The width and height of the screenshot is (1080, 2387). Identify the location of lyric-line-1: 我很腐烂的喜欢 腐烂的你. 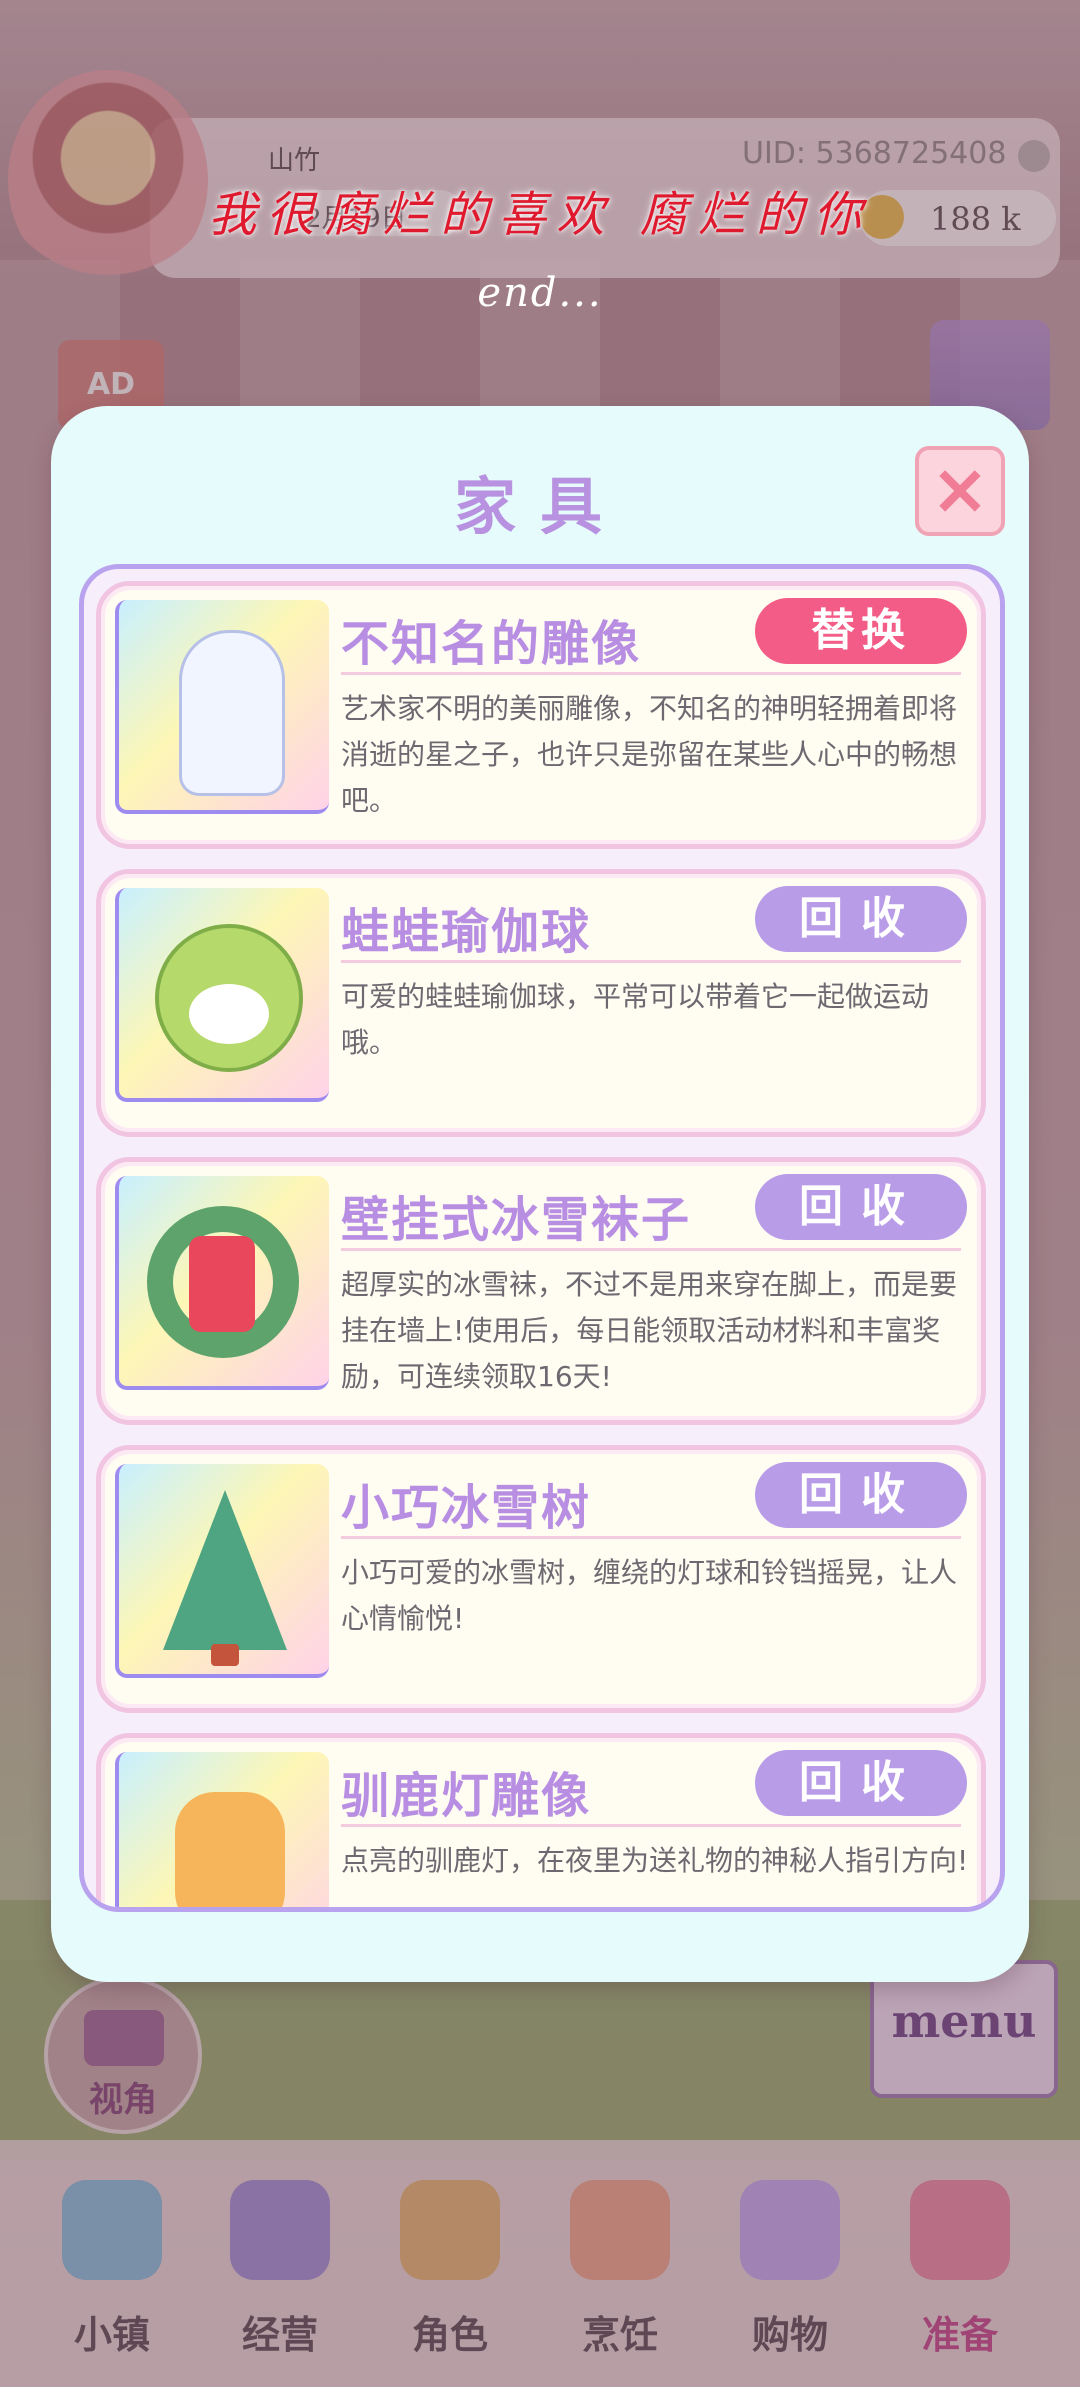
(540, 215).